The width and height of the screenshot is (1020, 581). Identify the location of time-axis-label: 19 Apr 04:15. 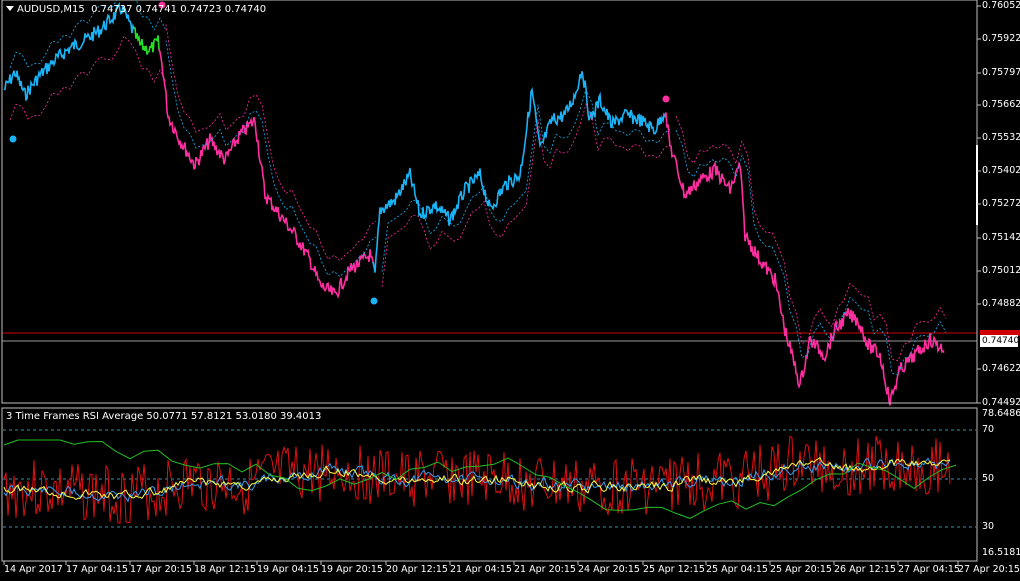
(288, 569).